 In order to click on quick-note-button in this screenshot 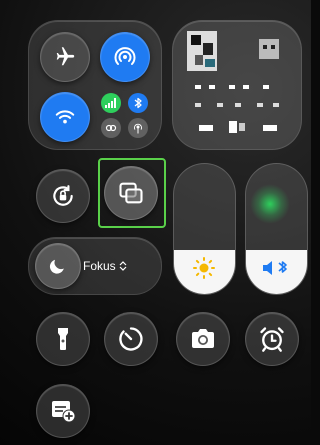, I will do `click(63, 411)`.